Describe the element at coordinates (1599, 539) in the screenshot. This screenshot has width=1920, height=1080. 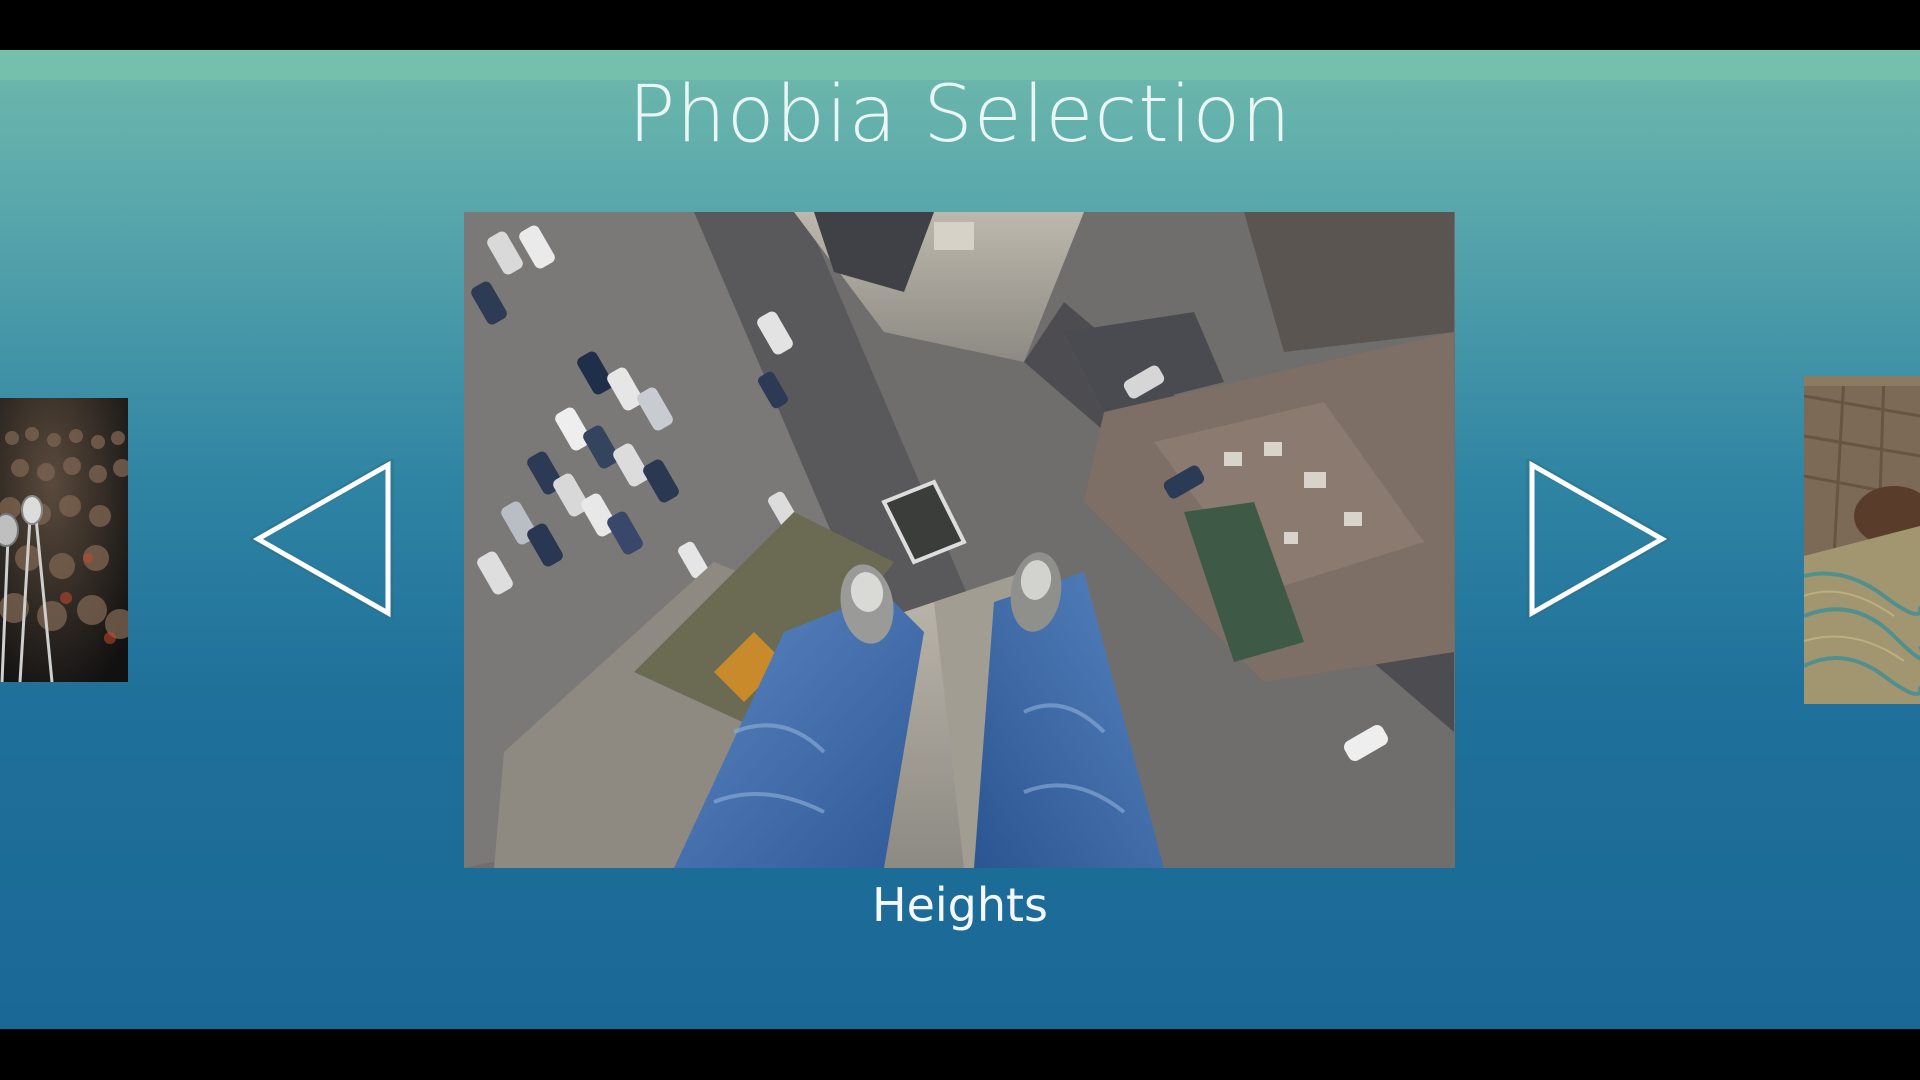
I see `triangle-right-outline-icon` at that location.